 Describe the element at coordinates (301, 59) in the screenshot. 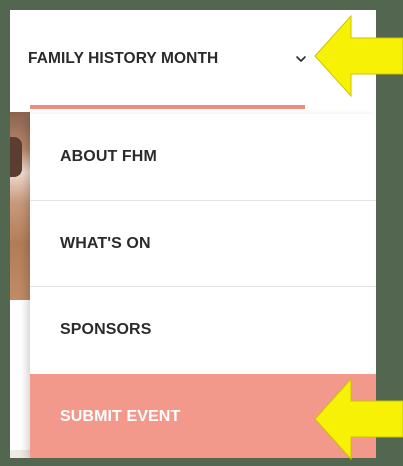

I see `chevron-down-icon` at that location.